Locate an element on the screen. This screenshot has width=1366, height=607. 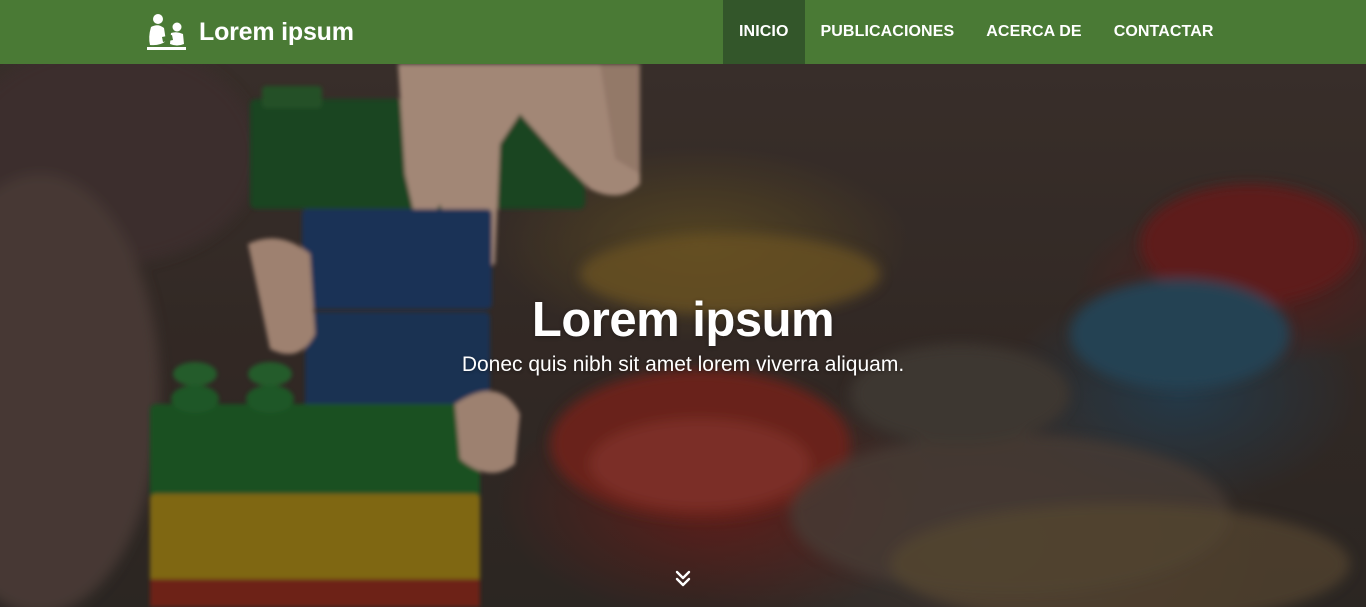
nav-item-publicaciones: PUBLICACIONES is located at coordinates (888, 32).